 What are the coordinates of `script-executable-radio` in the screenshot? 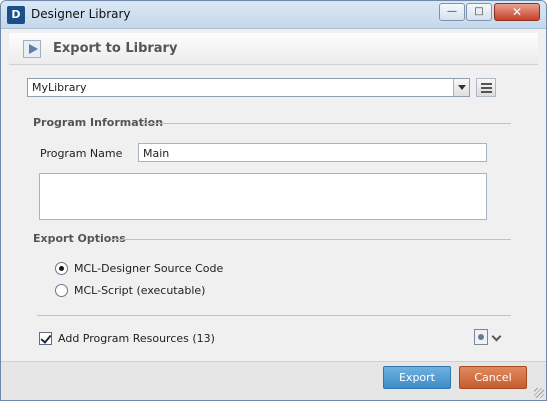 It's located at (61, 290).